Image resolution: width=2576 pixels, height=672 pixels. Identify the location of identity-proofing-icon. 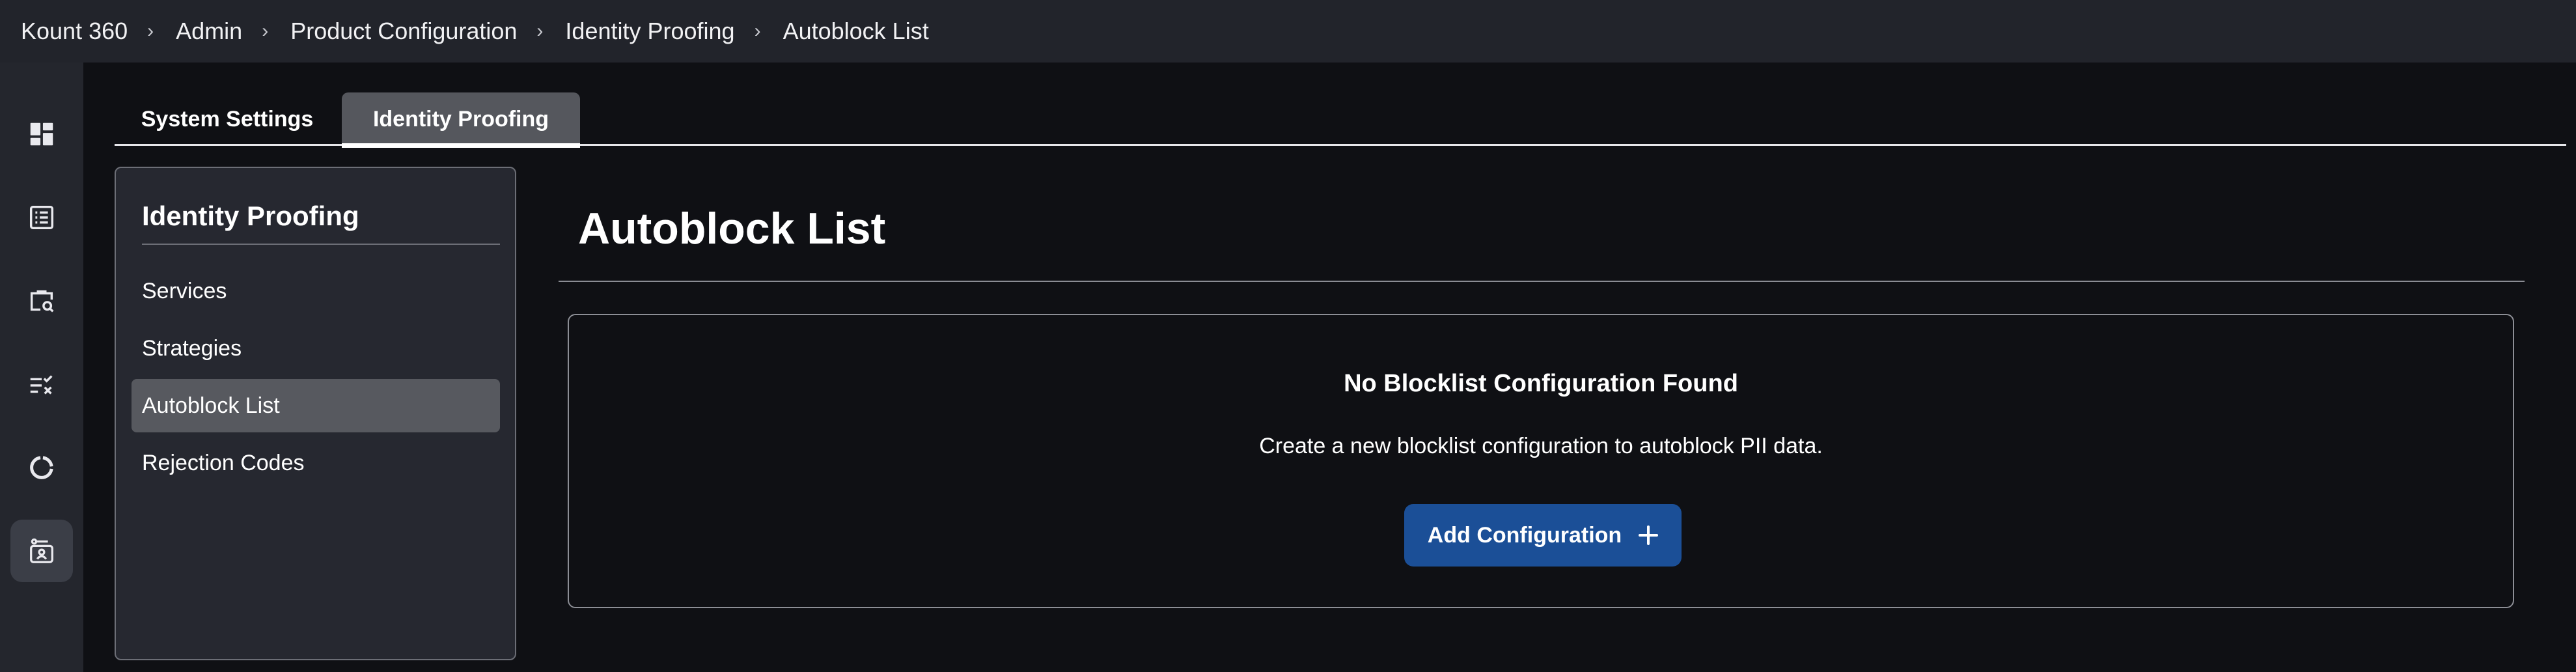
(41, 551).